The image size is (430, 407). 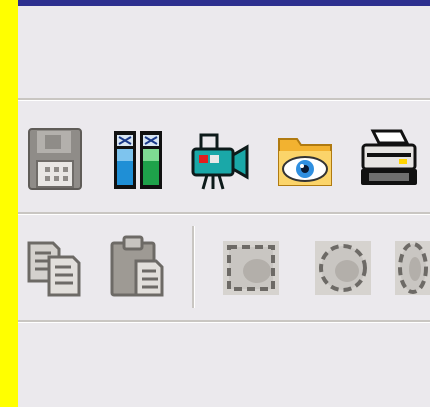 What do you see at coordinates (193, 267) in the screenshot?
I see `toolbar-separator` at bounding box center [193, 267].